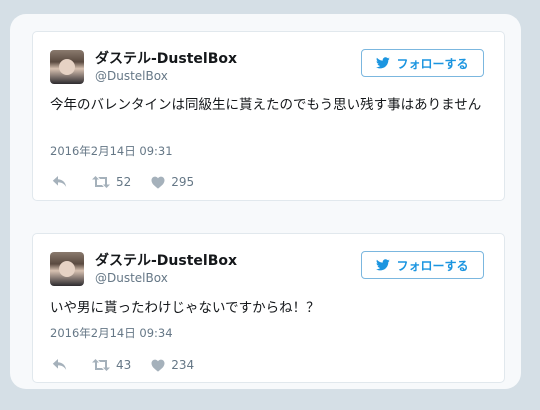 The height and width of the screenshot is (410, 540). What do you see at coordinates (185, 308) in the screenshot?
I see `tweet-text: いや男に貰ったわけじゃないですからね！？` at bounding box center [185, 308].